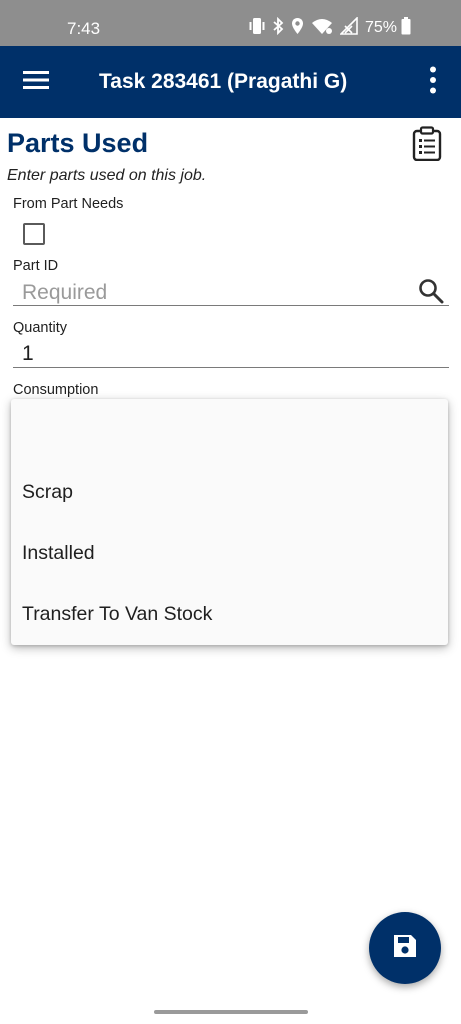 The width and height of the screenshot is (461, 1024). What do you see at coordinates (56, 390) in the screenshot?
I see `consumption-label: Consumption` at bounding box center [56, 390].